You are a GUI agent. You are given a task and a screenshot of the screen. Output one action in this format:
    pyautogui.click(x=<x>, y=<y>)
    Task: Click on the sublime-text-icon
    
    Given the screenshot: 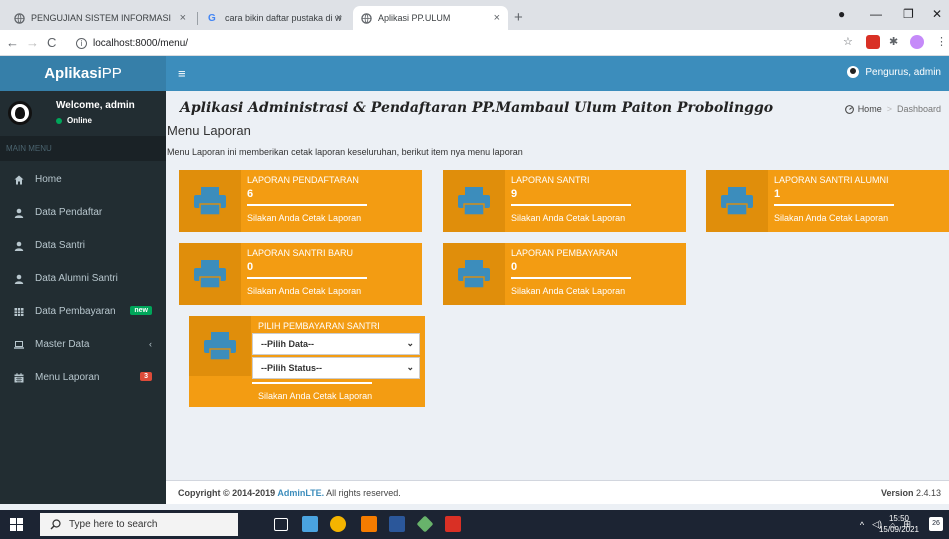 What is the action you would take?
    pyautogui.click(x=369, y=524)
    